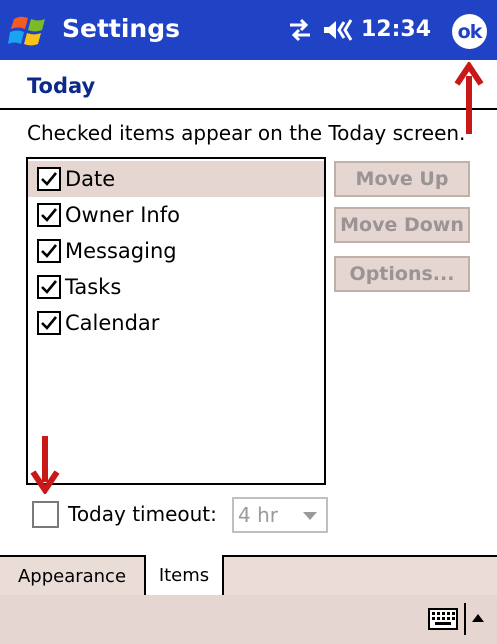 This screenshot has height=644, width=497. I want to click on checkbox-tasks, so click(49, 287).